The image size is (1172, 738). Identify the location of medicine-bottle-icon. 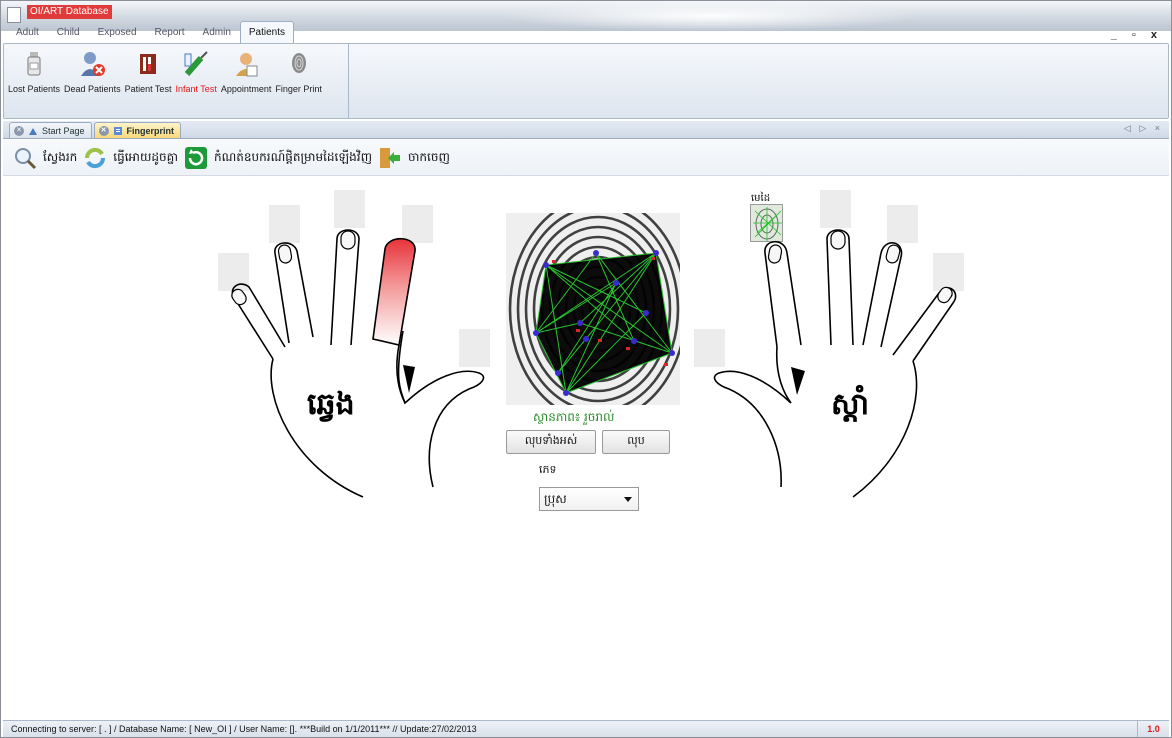
(34, 64).